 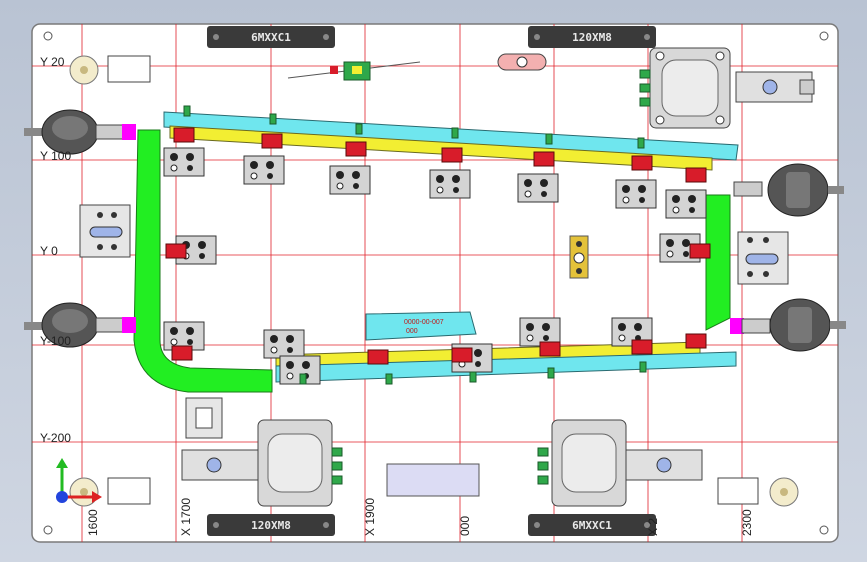 I want to click on axis-label: 1600, so click(x=93, y=522).